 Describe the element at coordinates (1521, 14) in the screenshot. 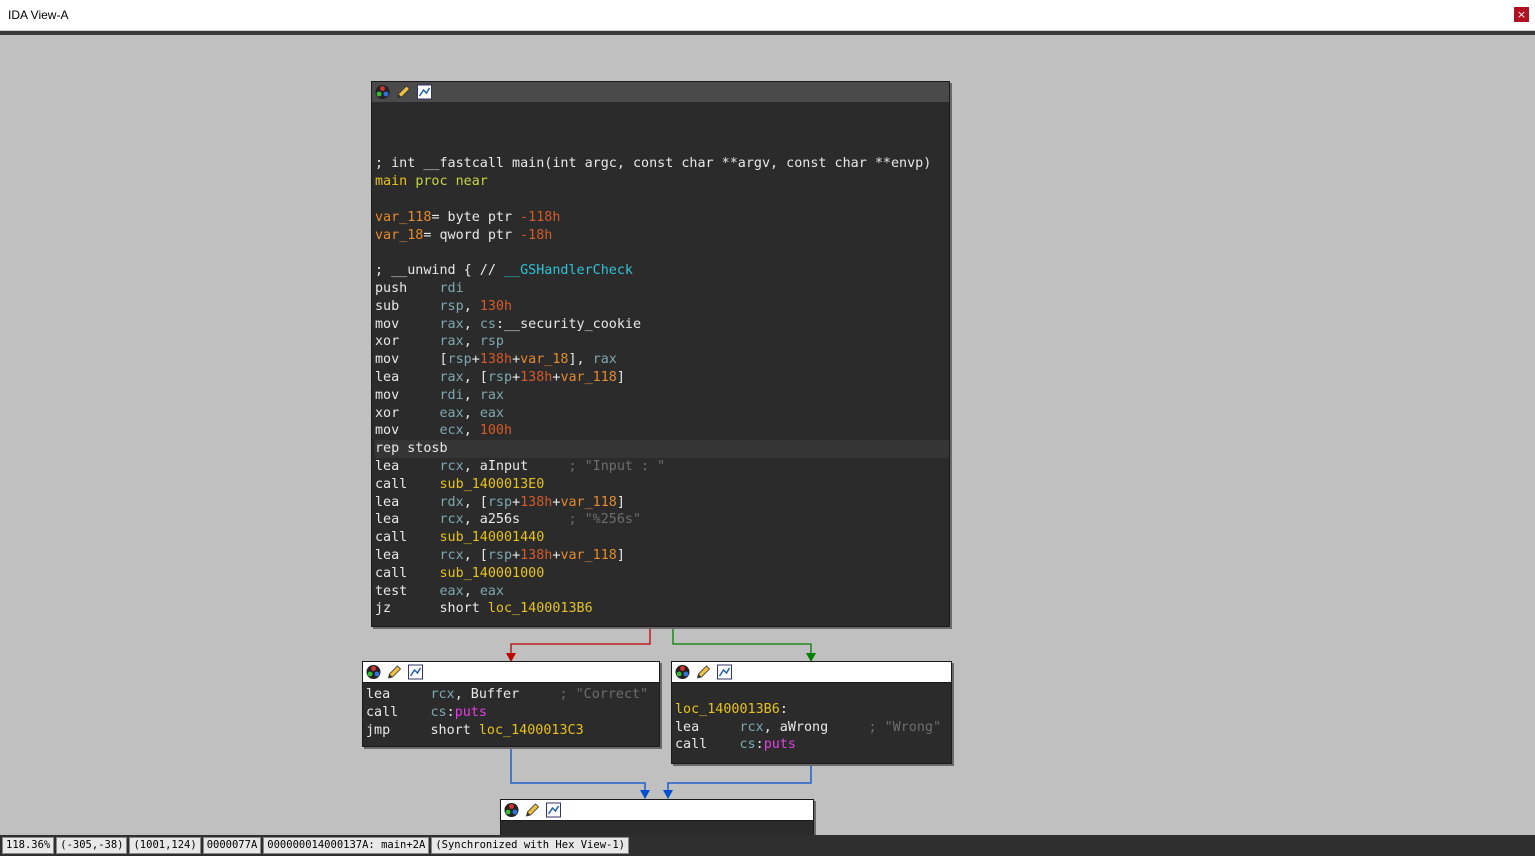

I see `close-icon: ×` at that location.